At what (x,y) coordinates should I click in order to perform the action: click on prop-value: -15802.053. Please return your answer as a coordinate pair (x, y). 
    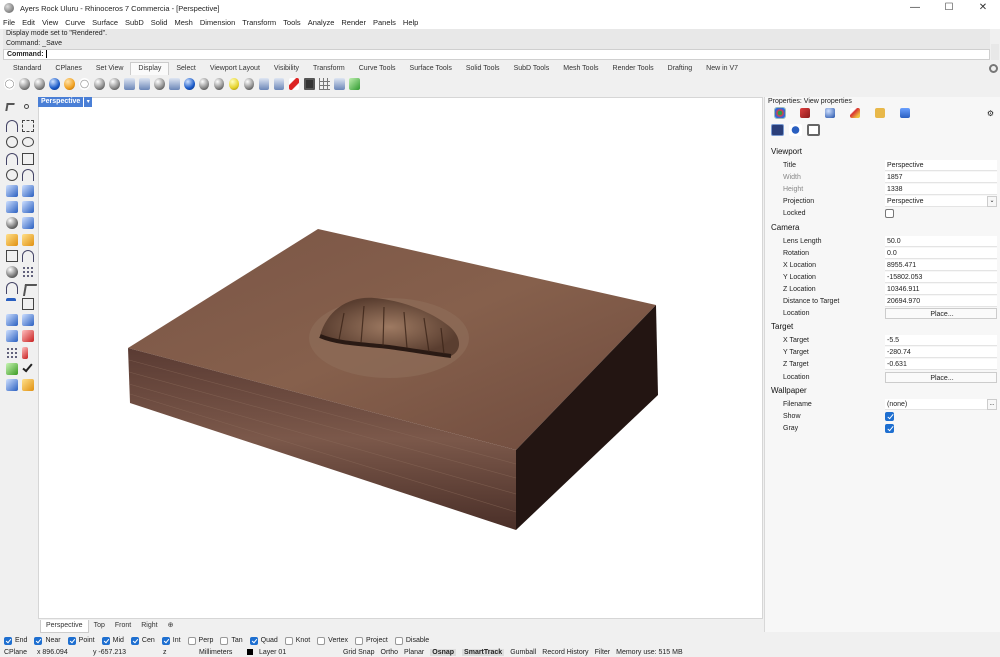
    Looking at the image, I should click on (941, 277).